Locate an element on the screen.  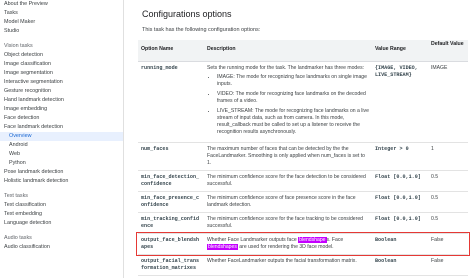
header-option-name: Option Name is located at coordinates (157, 49).